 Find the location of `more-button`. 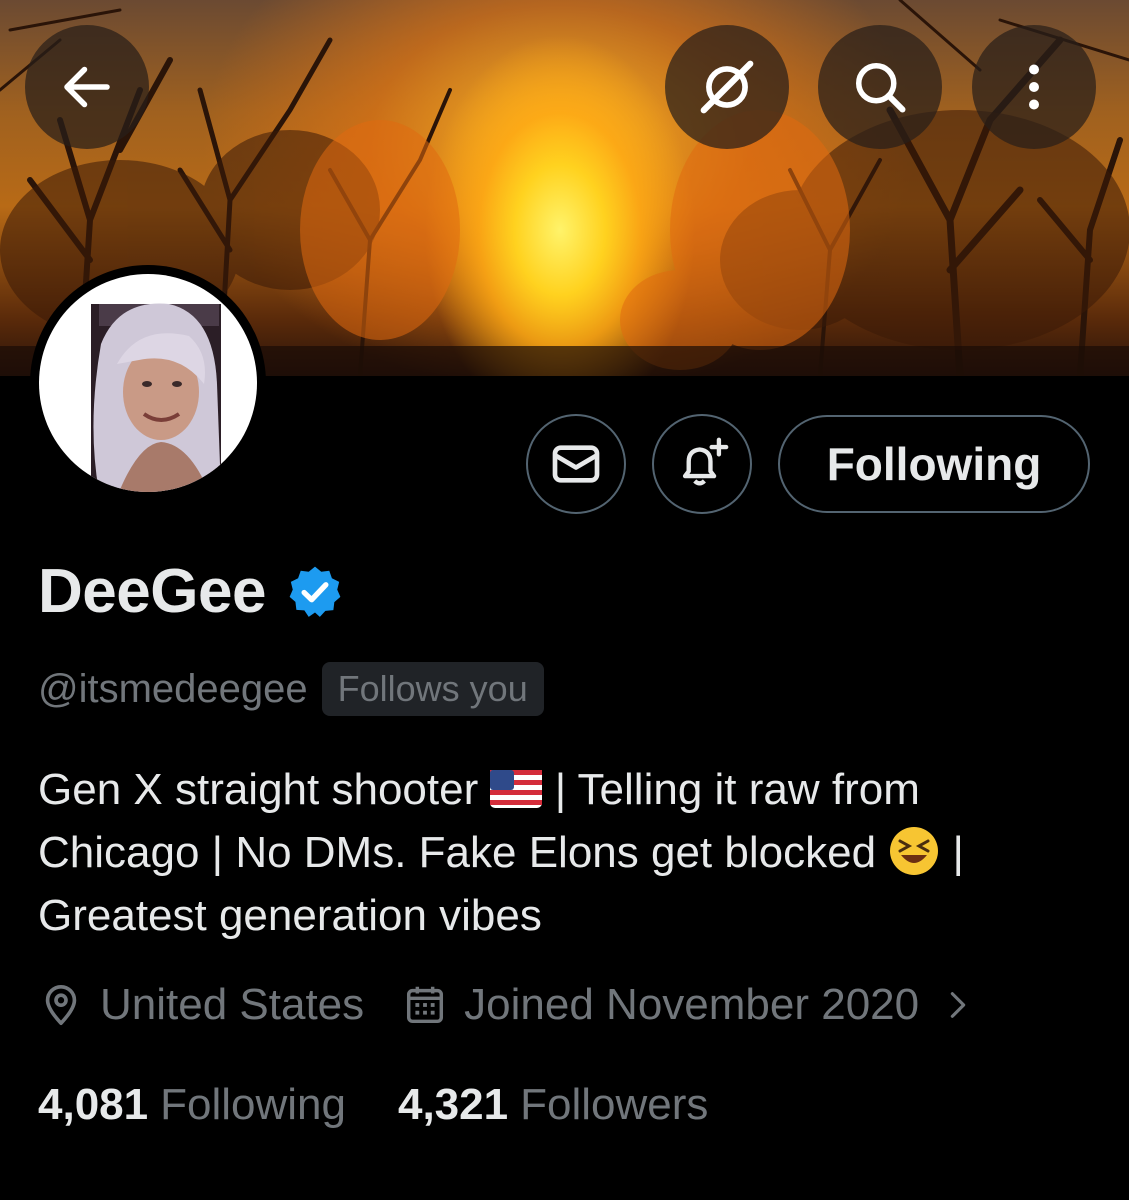

more-button is located at coordinates (1034, 87).